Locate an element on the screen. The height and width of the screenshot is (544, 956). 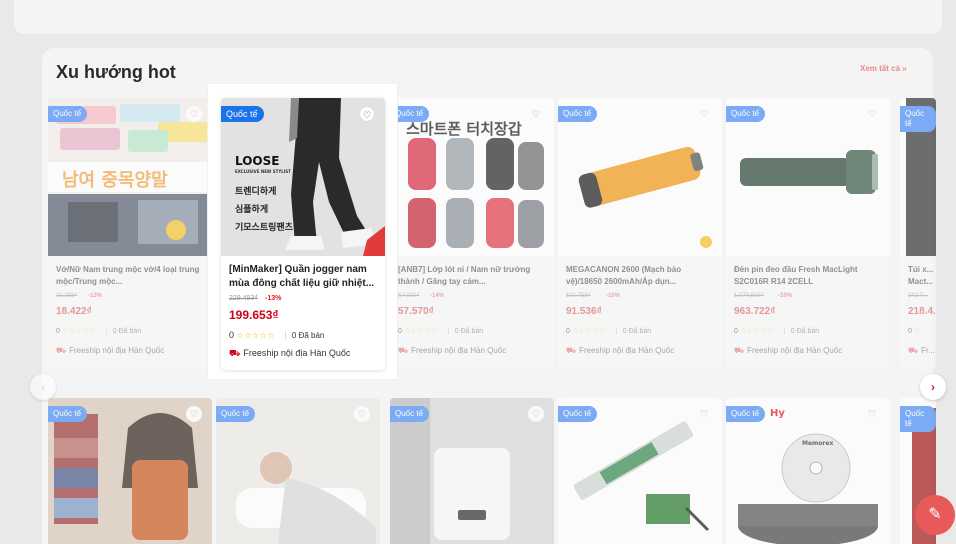
chat-bubble-icon: ✎ is located at coordinates (935, 515).